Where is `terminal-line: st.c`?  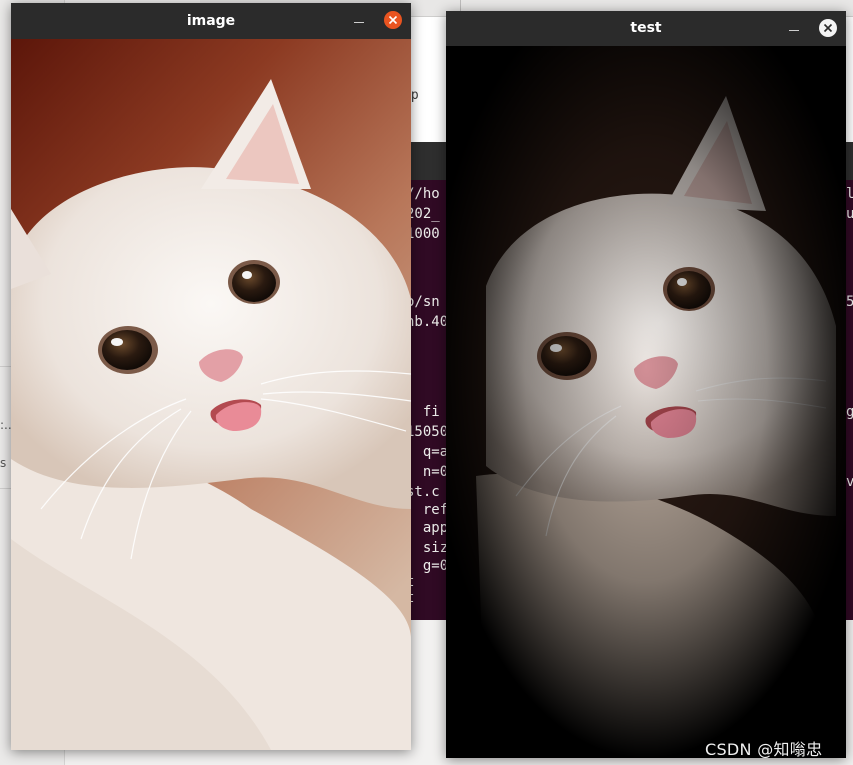 terminal-line: st.c is located at coordinates (423, 492).